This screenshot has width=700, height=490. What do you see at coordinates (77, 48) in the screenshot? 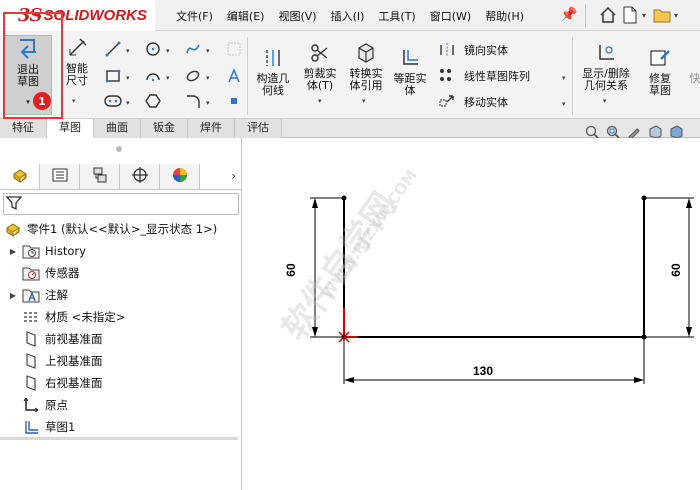
I see `smart-dimension-icon` at bounding box center [77, 48].